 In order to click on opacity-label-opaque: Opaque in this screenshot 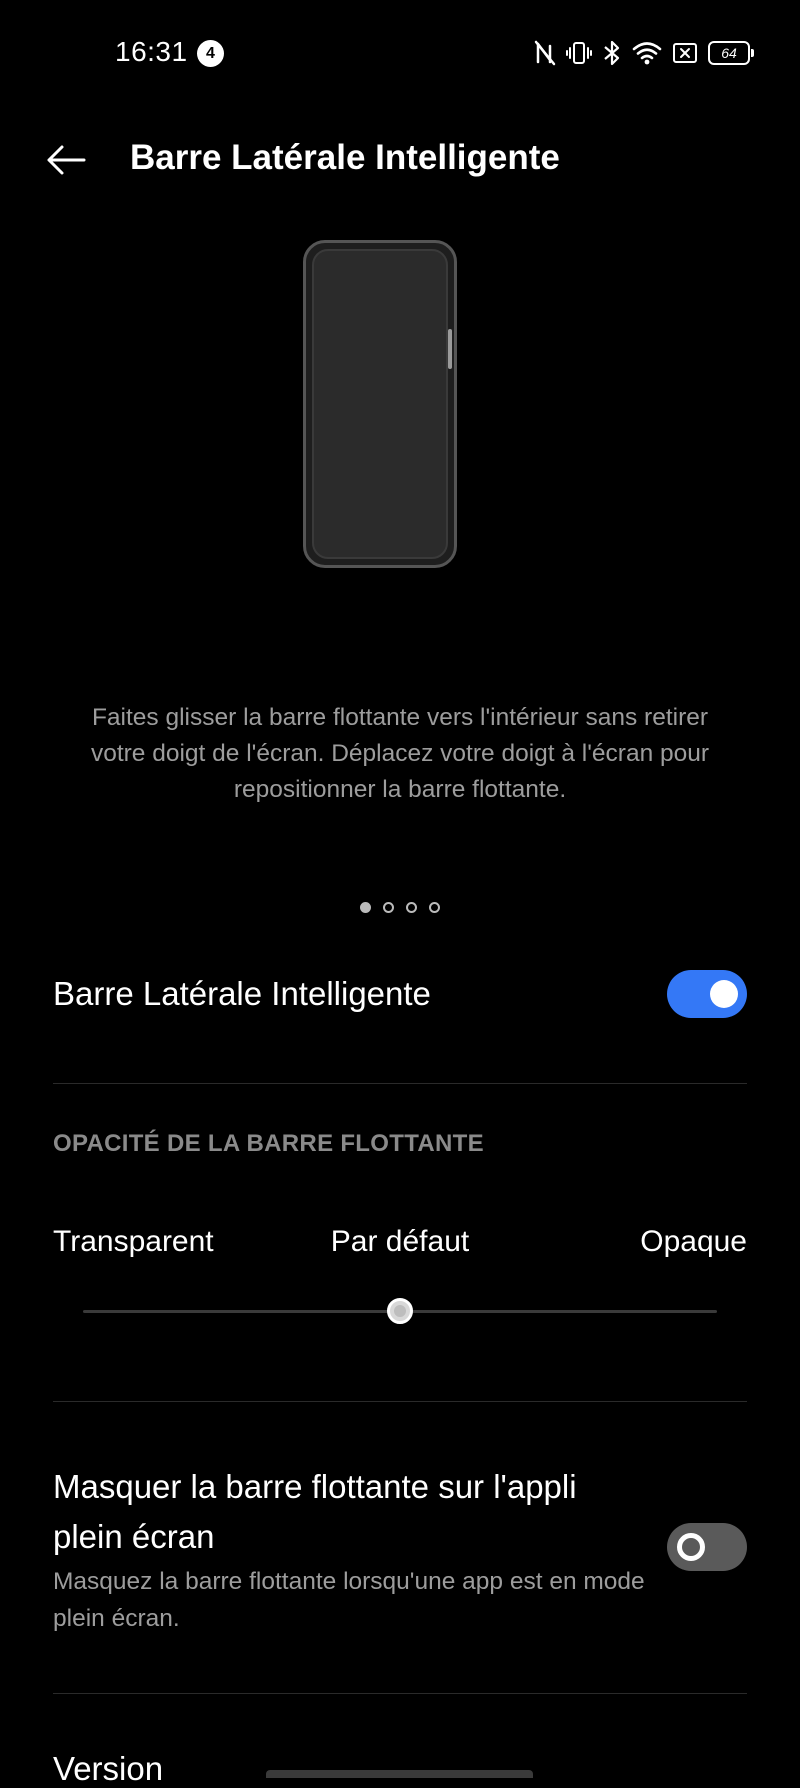, I will do `click(693, 1241)`.